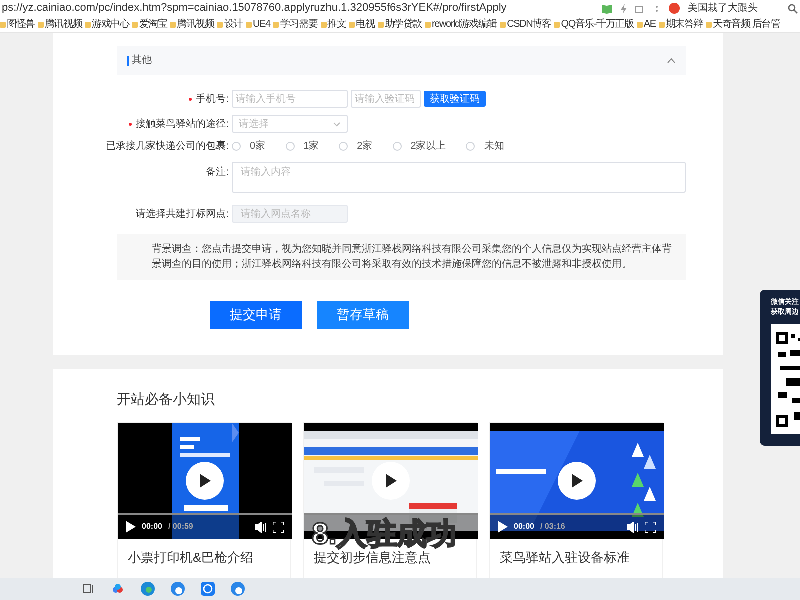 The image size is (800, 600). Describe the element at coordinates (142, 61) in the screenshot. I see `section-title: 其他` at that location.